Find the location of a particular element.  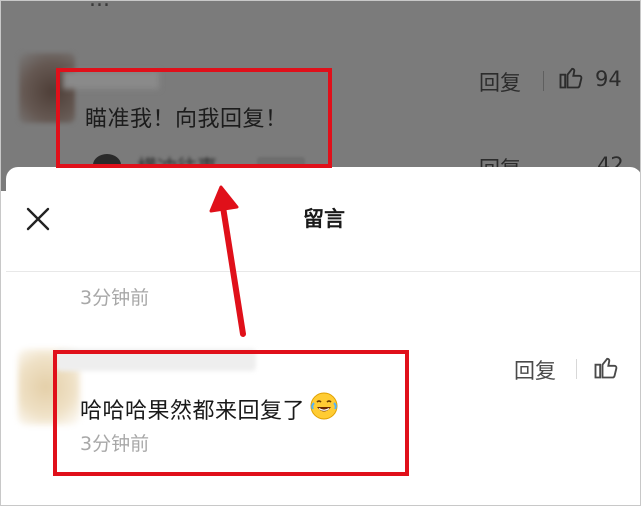

annotation-arrow-icon is located at coordinates (227, 261).